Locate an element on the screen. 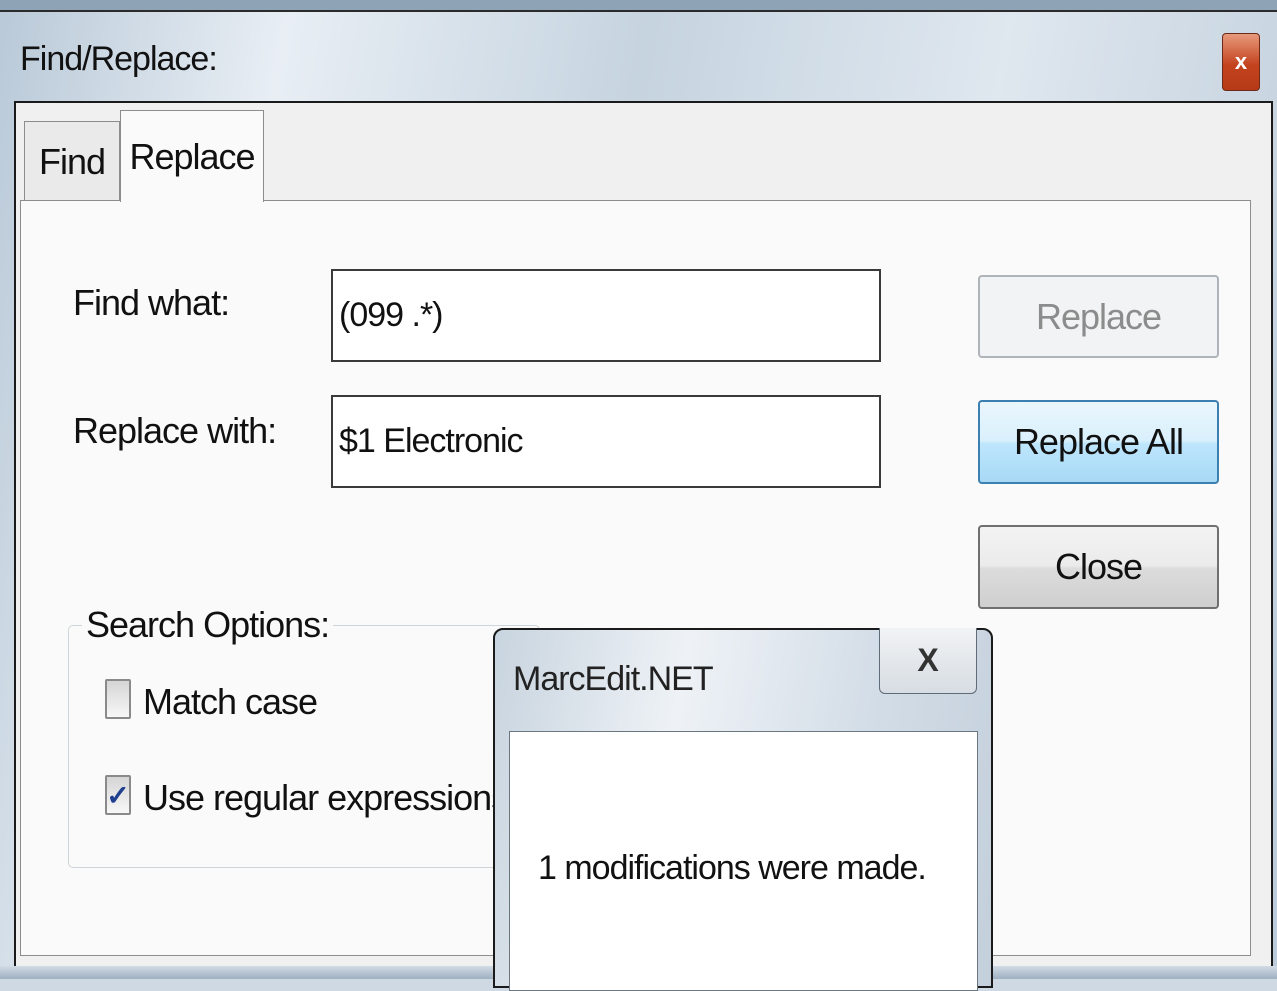 The image size is (1277, 991). message-box-text: 1 modifications were made. is located at coordinates (732, 868).